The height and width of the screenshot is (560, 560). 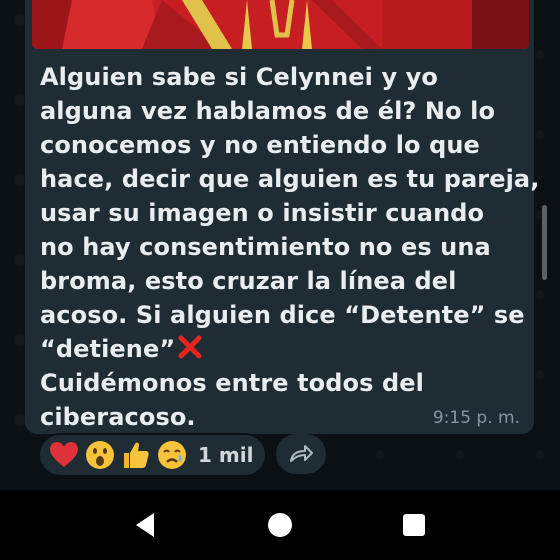 What do you see at coordinates (248, 281) in the screenshot?
I see `message-line: broma, esto cruzar la línea del` at bounding box center [248, 281].